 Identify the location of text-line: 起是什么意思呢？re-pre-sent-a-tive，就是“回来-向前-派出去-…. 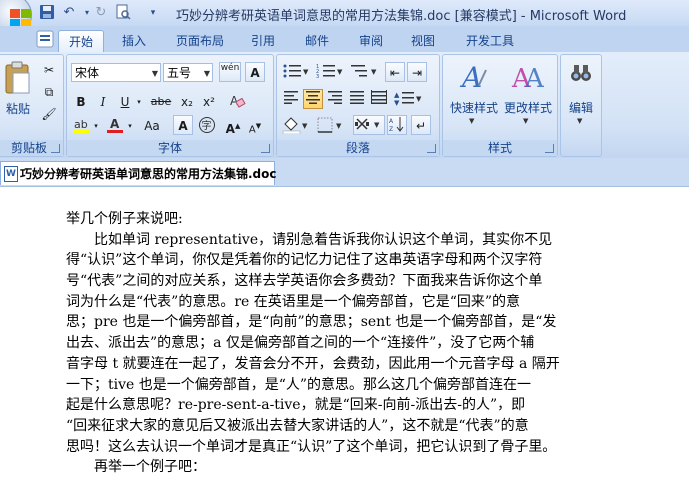
(296, 405).